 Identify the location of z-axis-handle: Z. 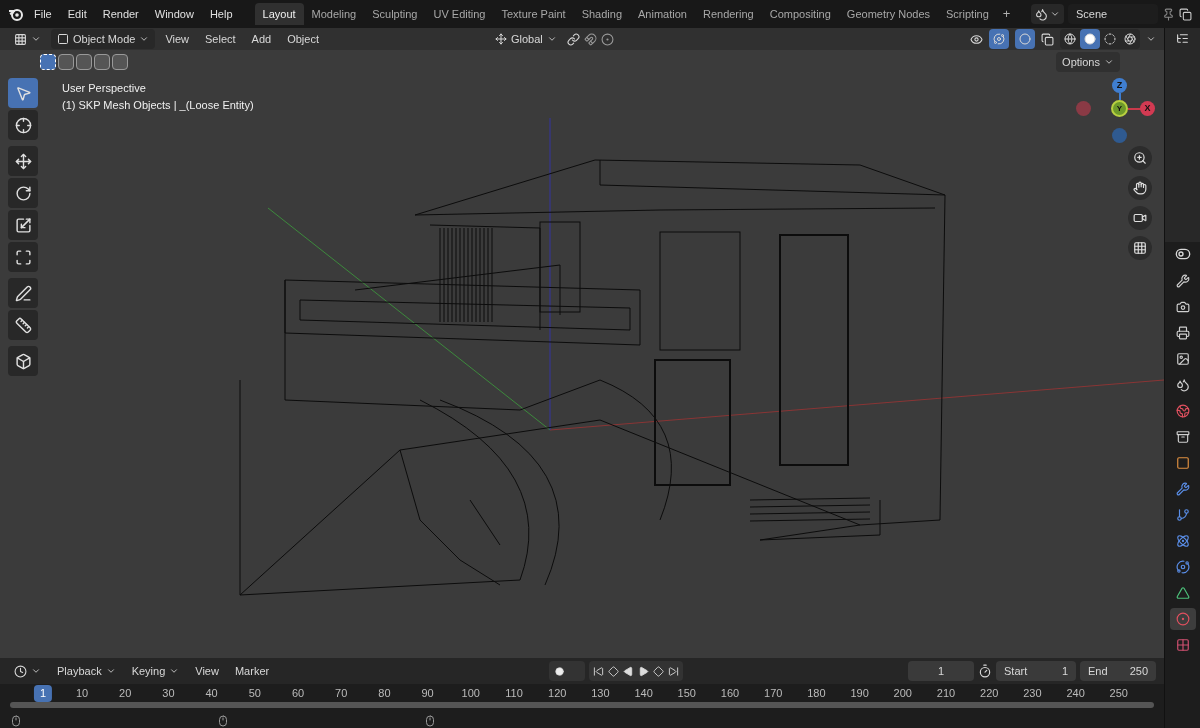
(1119, 85).